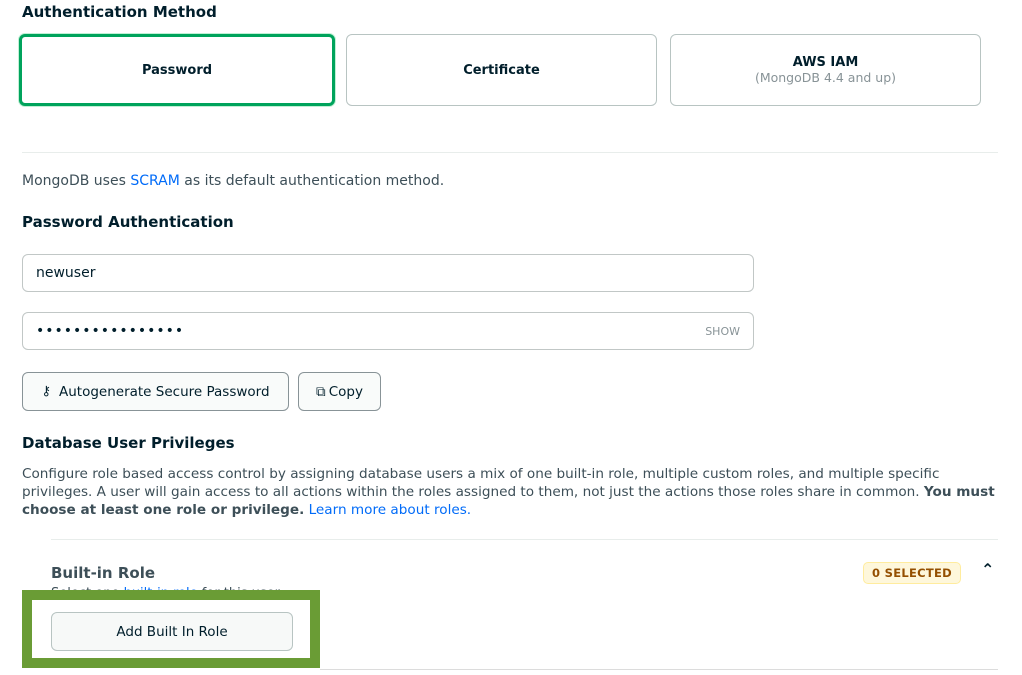  Describe the element at coordinates (825, 62) in the screenshot. I see `card-label: AWS IAM` at that location.